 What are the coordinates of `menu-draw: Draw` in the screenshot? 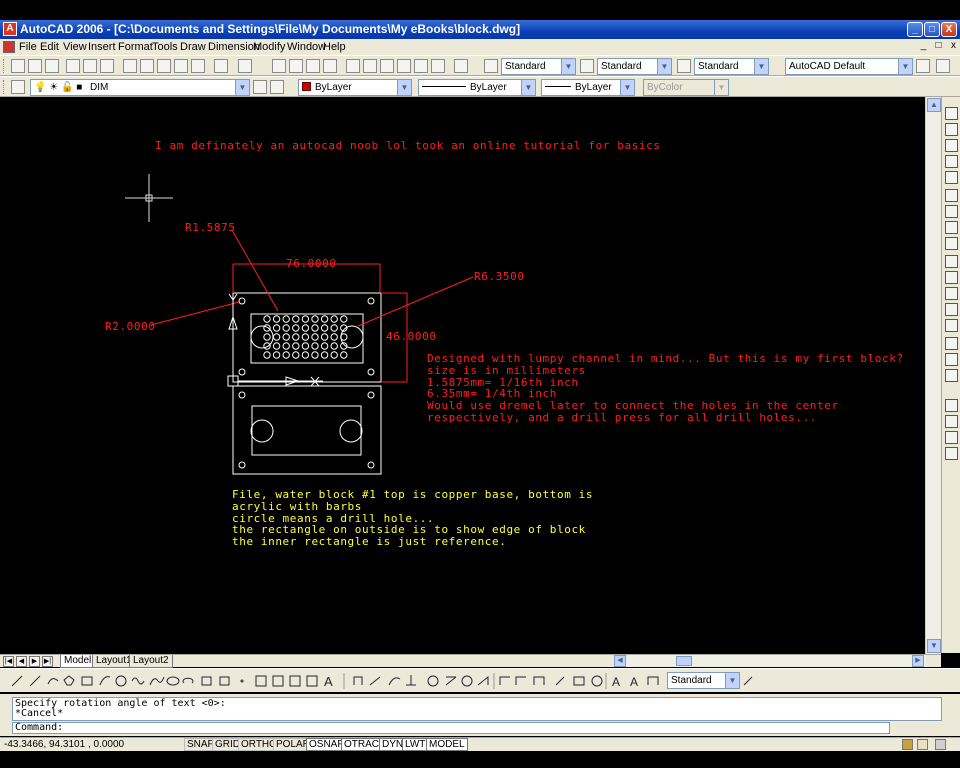 It's located at (193, 47).